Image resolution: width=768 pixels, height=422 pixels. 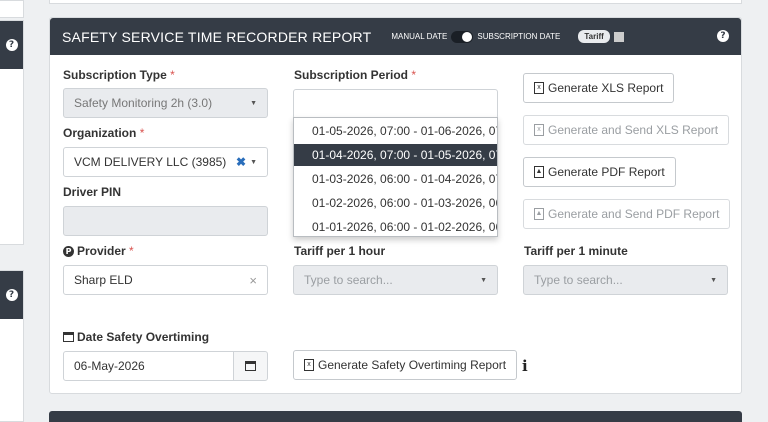 I want to click on organization-select: VCM DELIVERY LLC (3985) ✖ ▼, so click(x=165, y=162).